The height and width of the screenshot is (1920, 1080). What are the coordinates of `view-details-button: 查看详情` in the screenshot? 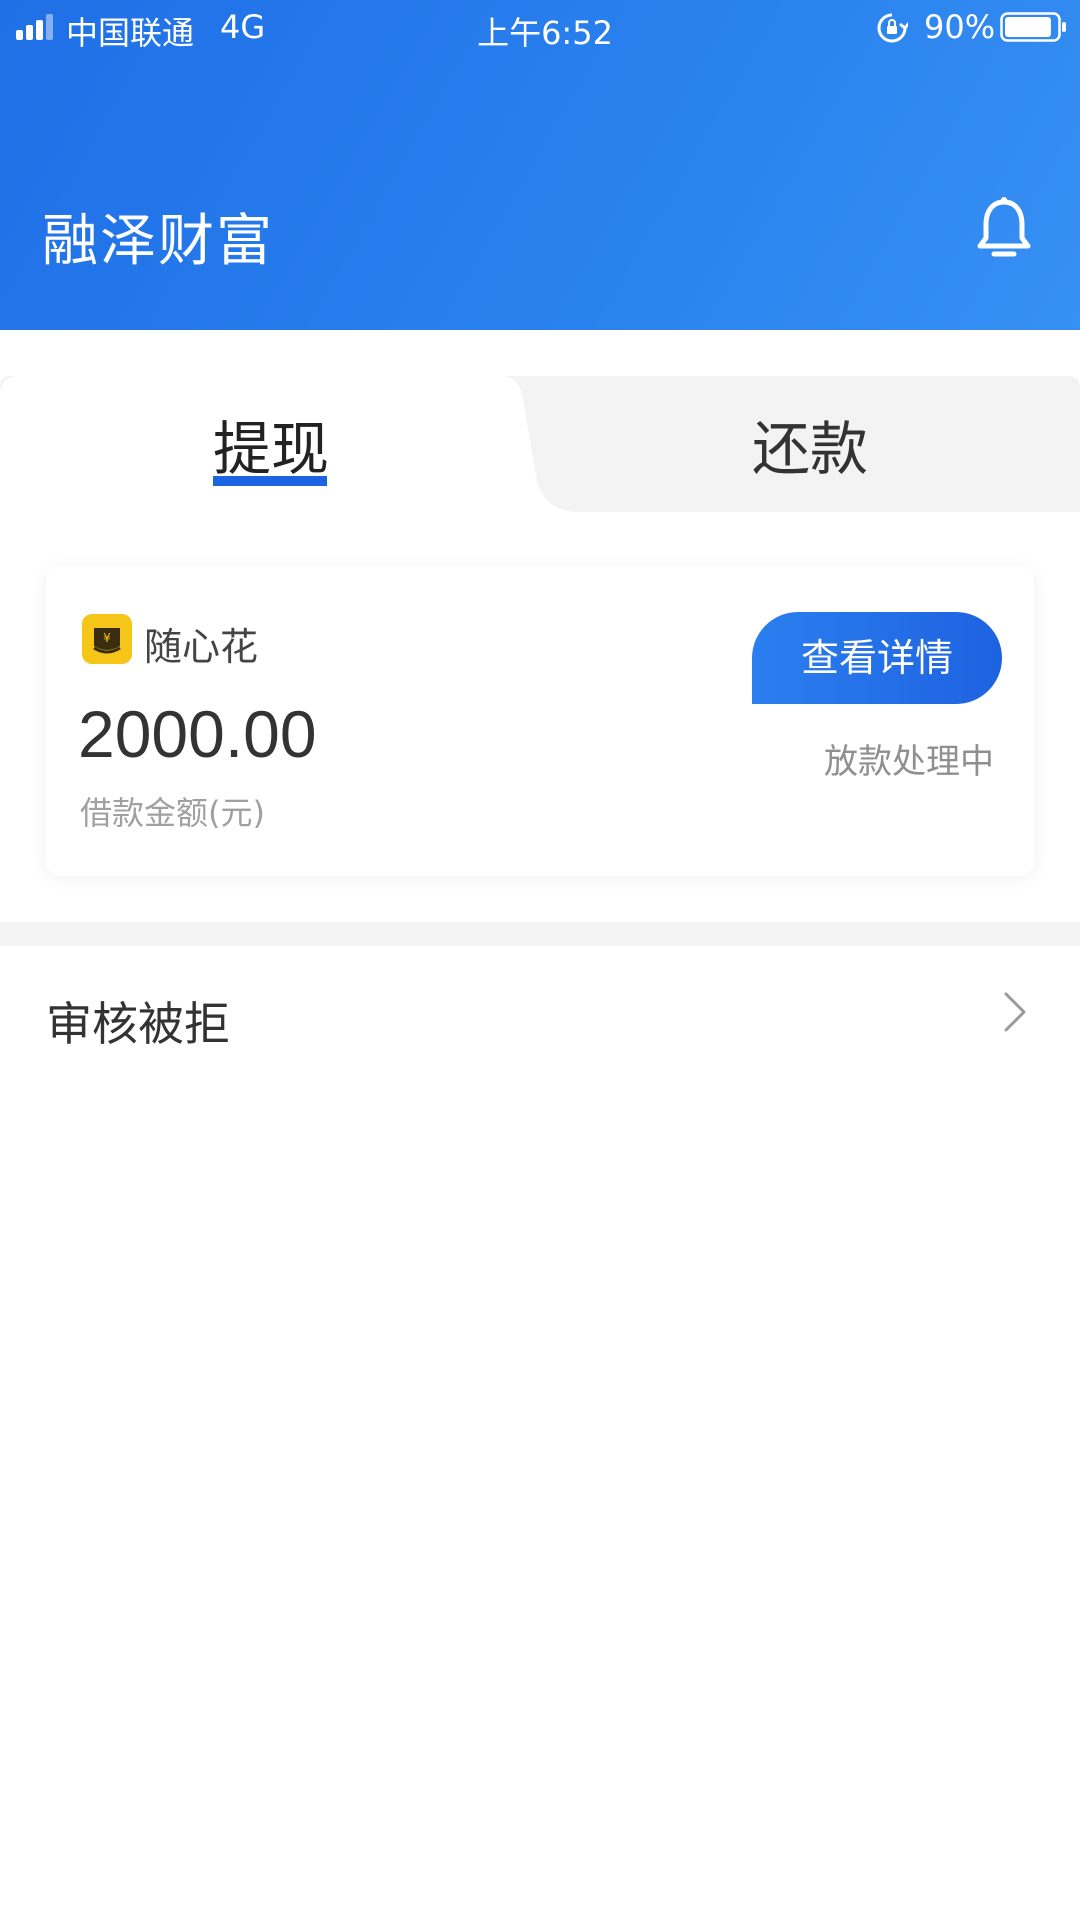 It's located at (877, 658).